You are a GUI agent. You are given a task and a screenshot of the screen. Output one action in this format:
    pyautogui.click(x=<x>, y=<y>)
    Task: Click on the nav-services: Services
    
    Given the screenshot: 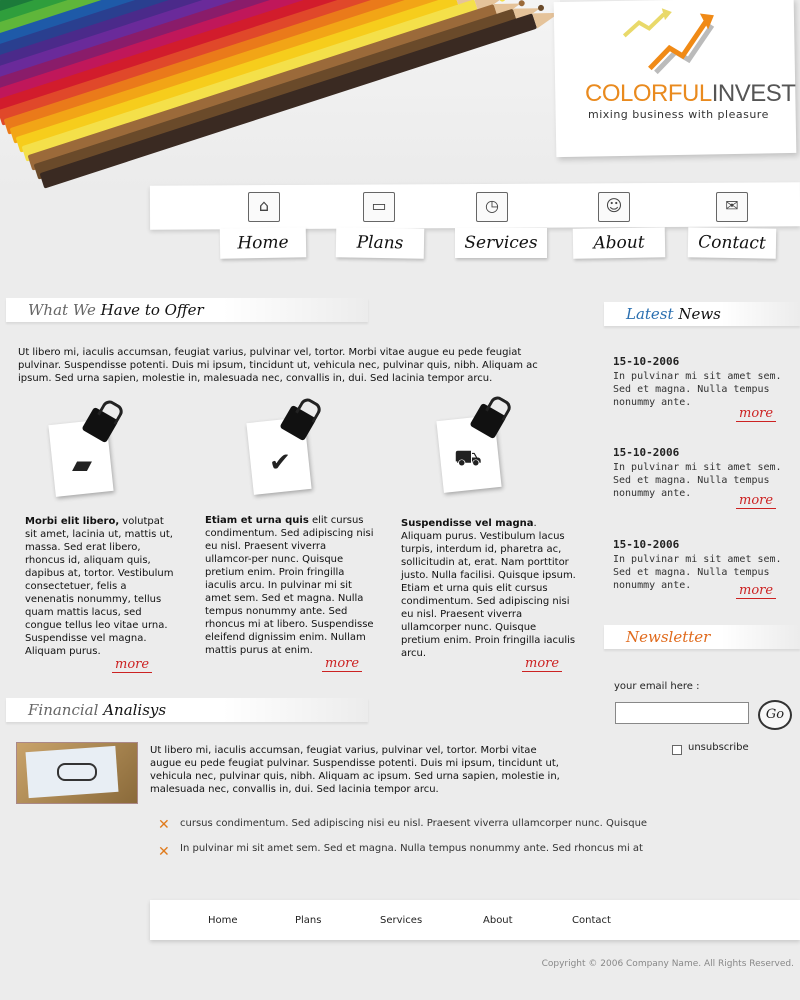 What is the action you would take?
    pyautogui.click(x=501, y=243)
    